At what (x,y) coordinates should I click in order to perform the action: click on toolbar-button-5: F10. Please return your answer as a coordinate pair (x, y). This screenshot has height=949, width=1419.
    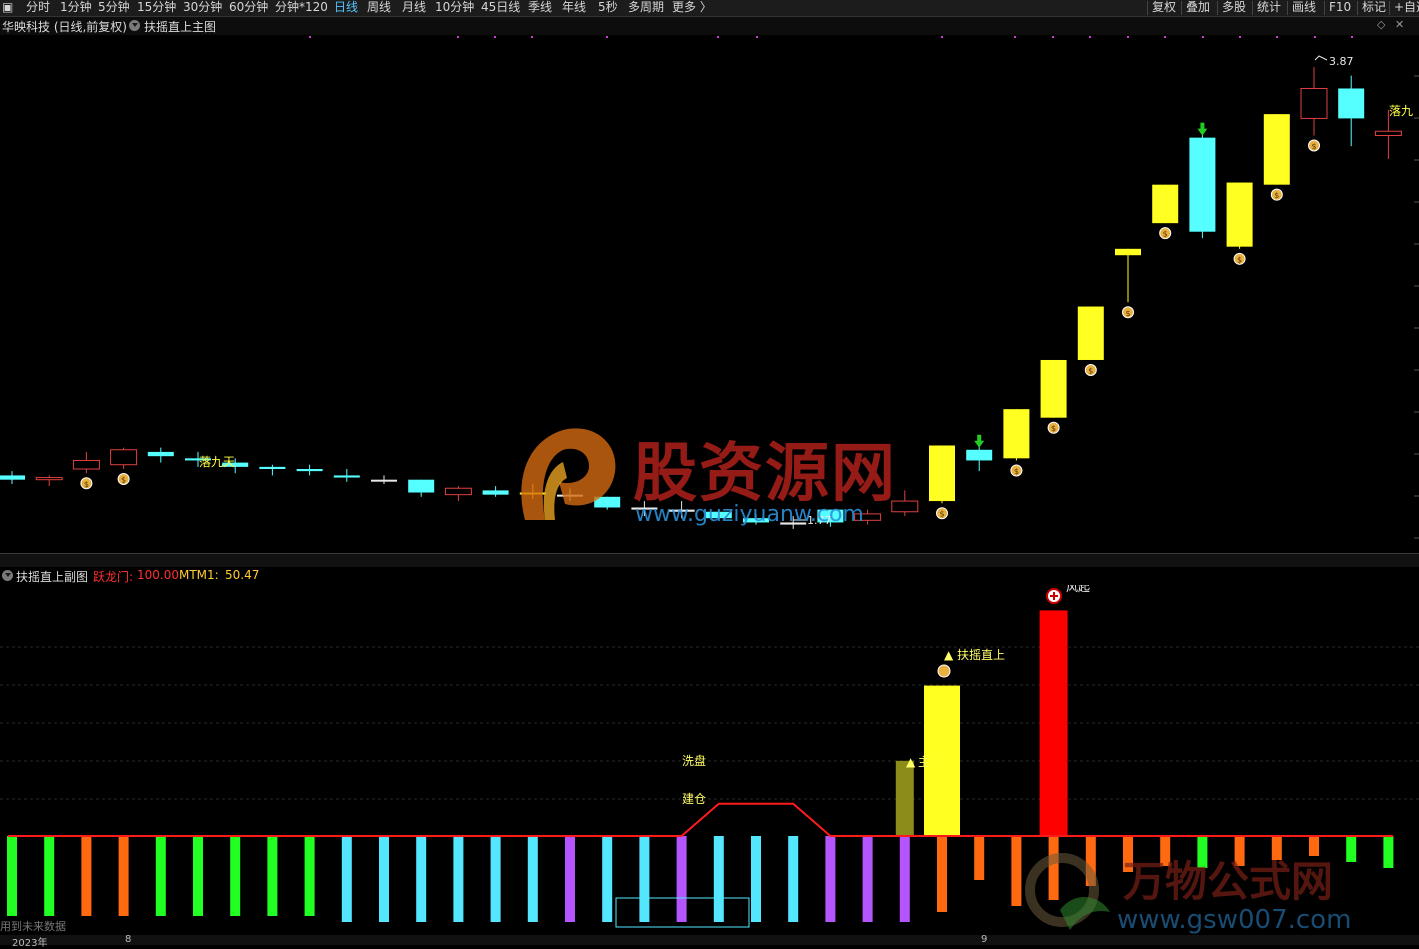
    Looking at the image, I should click on (1340, 8).